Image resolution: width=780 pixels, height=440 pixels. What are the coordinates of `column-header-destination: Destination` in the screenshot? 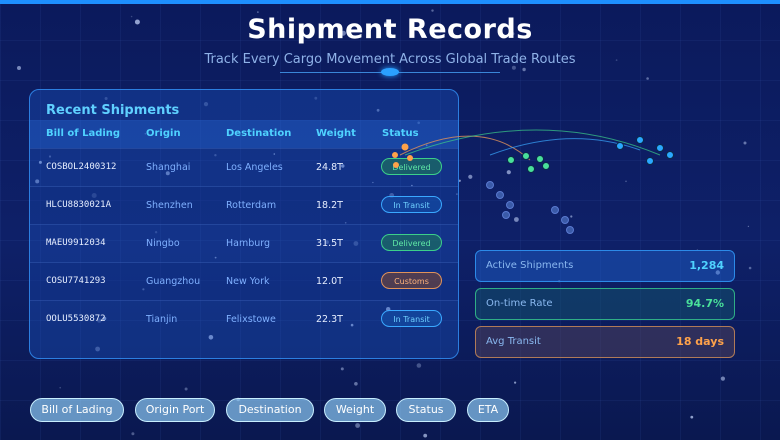 It's located at (258, 133).